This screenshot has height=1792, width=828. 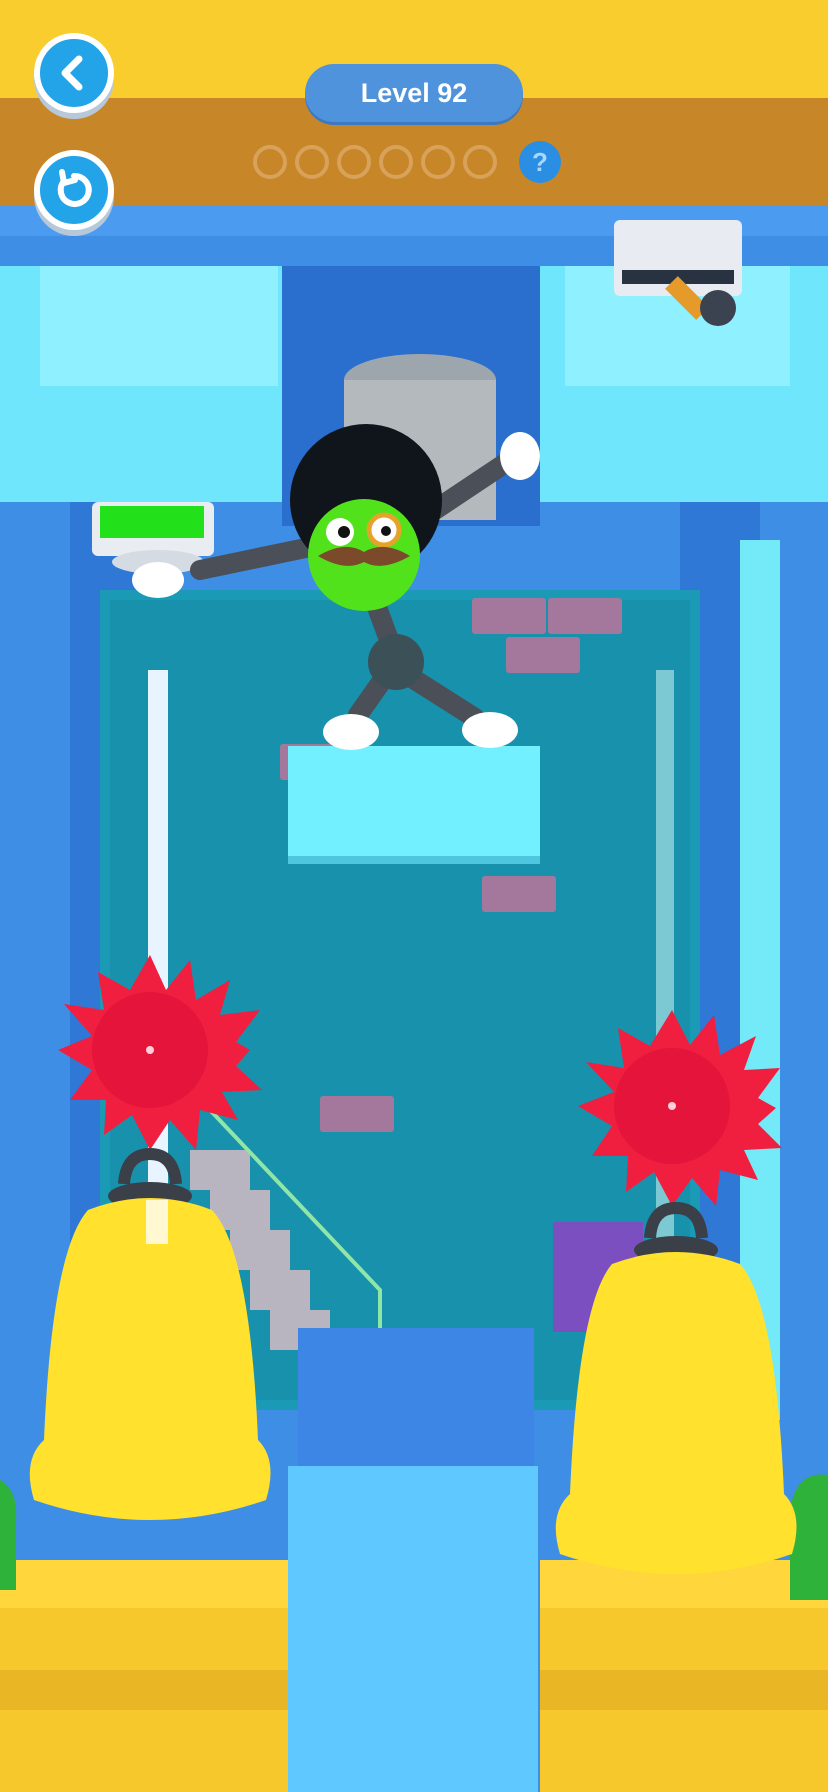 I want to click on level-label: Level 92, so click(x=414, y=93).